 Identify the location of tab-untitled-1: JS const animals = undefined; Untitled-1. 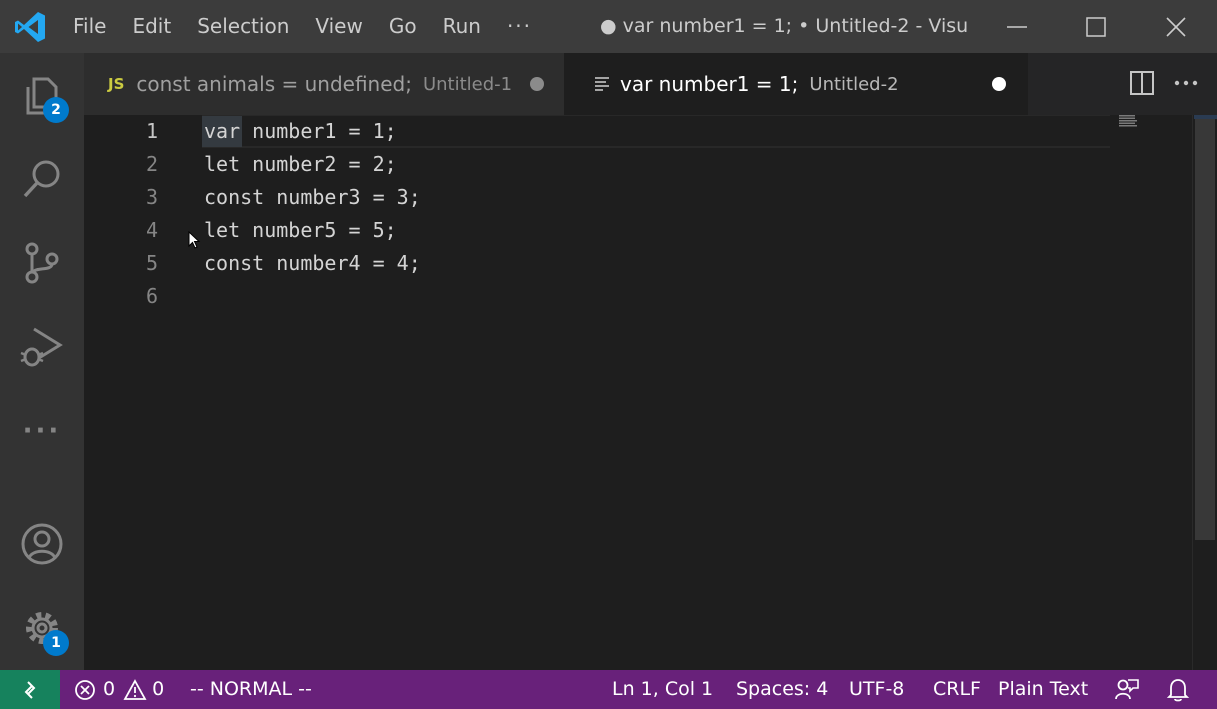
(324, 84).